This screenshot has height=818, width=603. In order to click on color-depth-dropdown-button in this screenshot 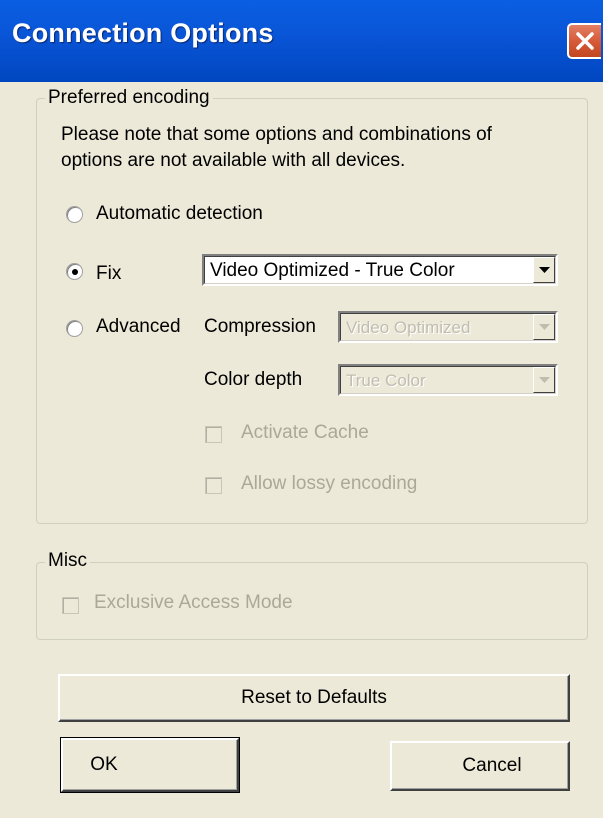, I will do `click(544, 380)`.